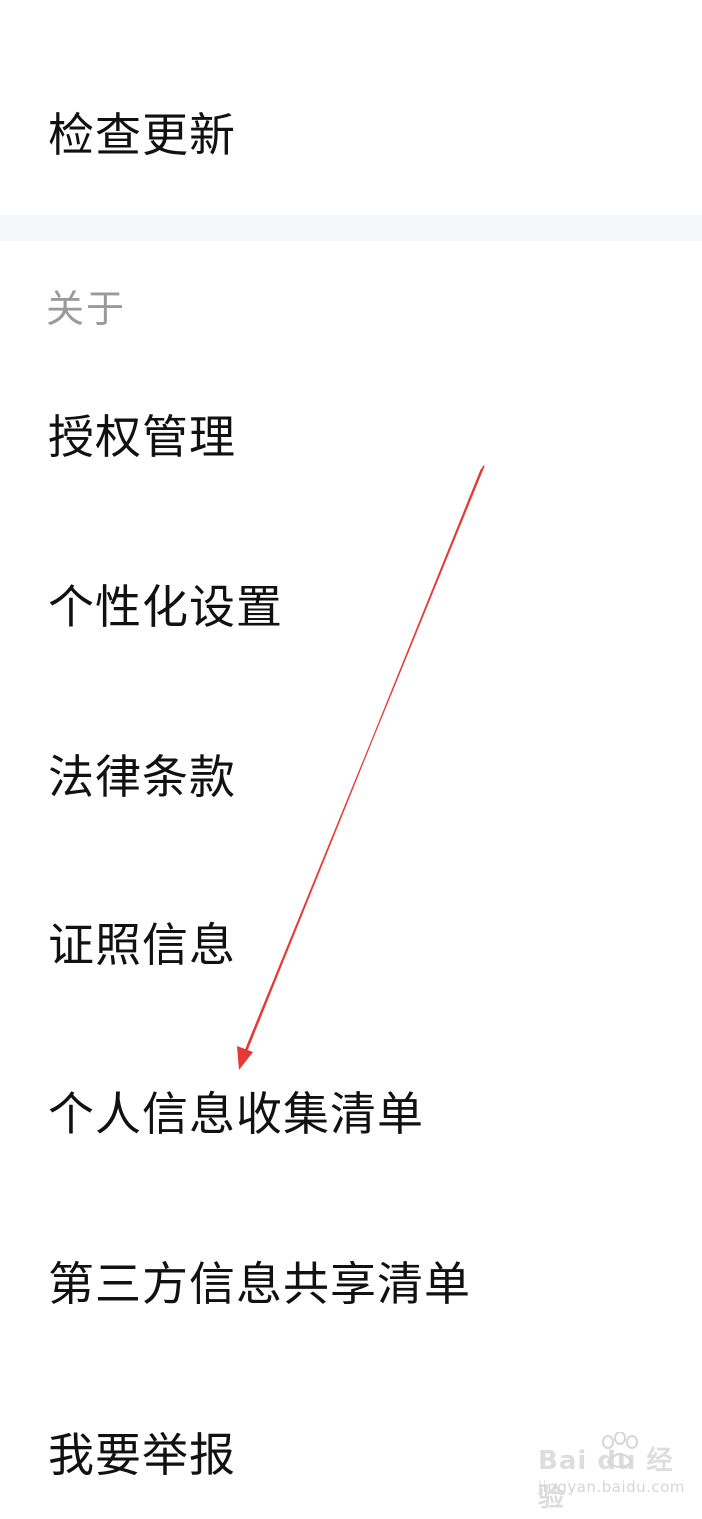 This screenshot has height=1519, width=702. What do you see at coordinates (620, 1450) in the screenshot?
I see `paw-icon` at bounding box center [620, 1450].